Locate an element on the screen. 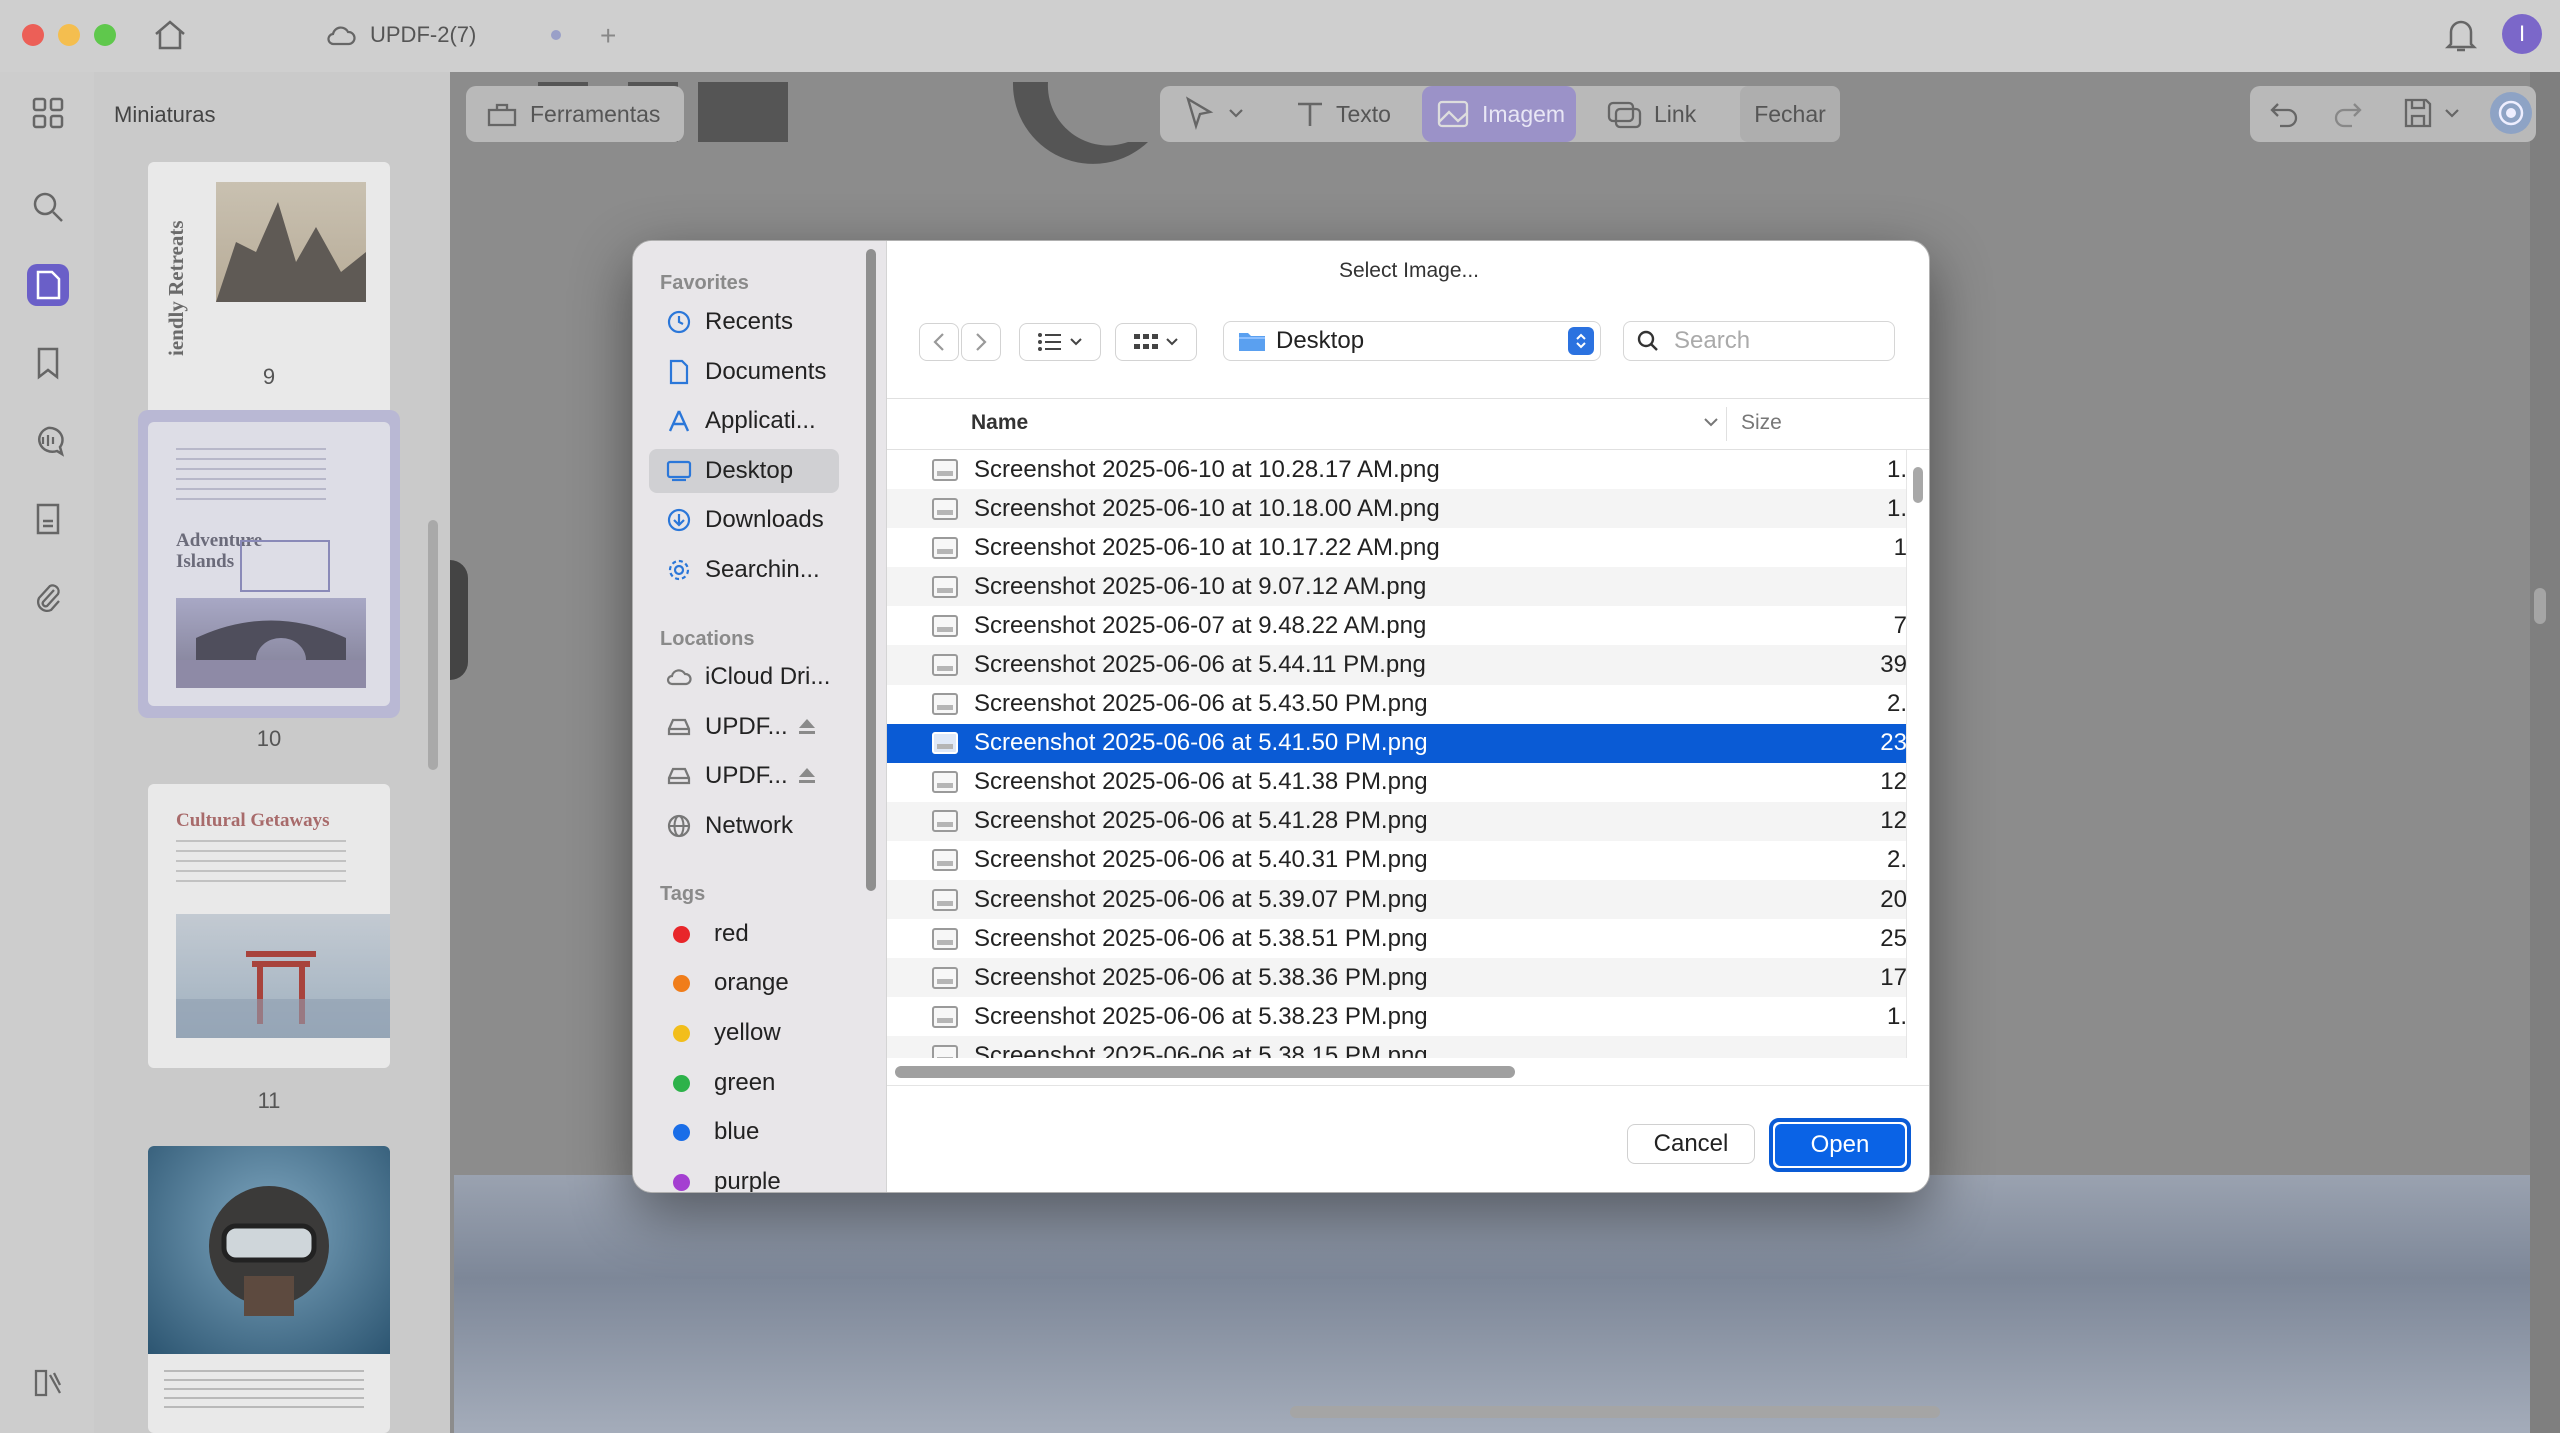  text-tool-button: Texto is located at coordinates (1342, 114).